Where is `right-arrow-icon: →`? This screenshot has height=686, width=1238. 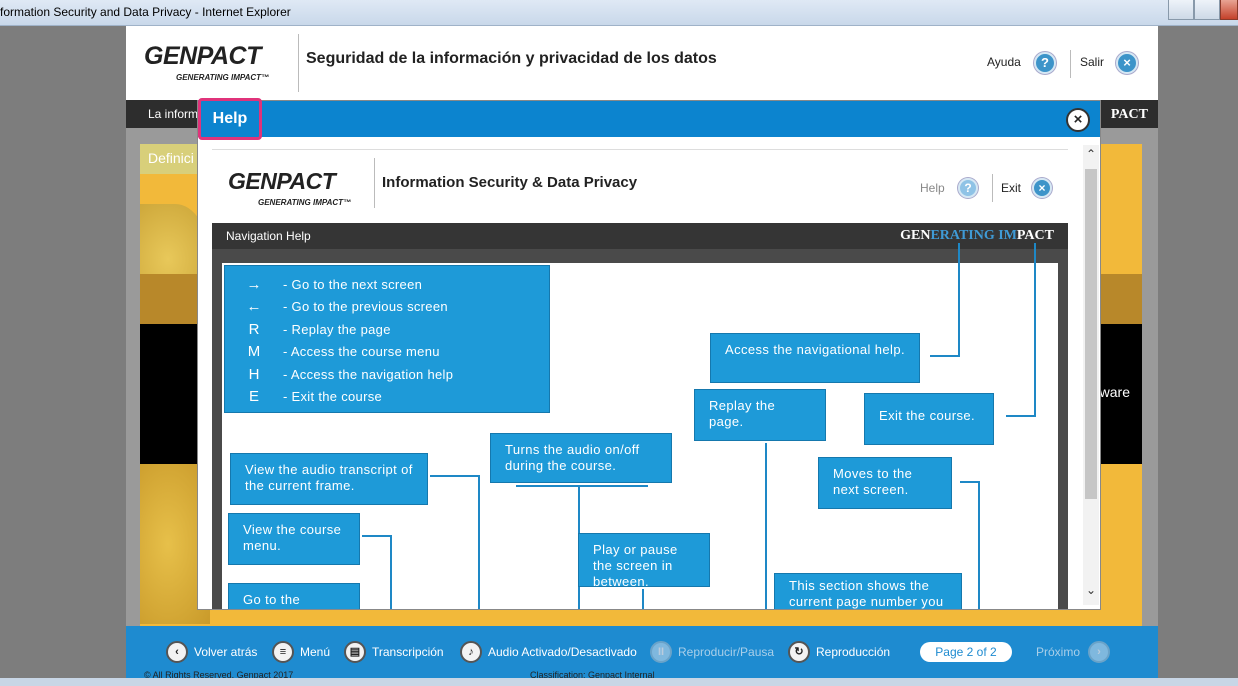
right-arrow-icon: → is located at coordinates (254, 284).